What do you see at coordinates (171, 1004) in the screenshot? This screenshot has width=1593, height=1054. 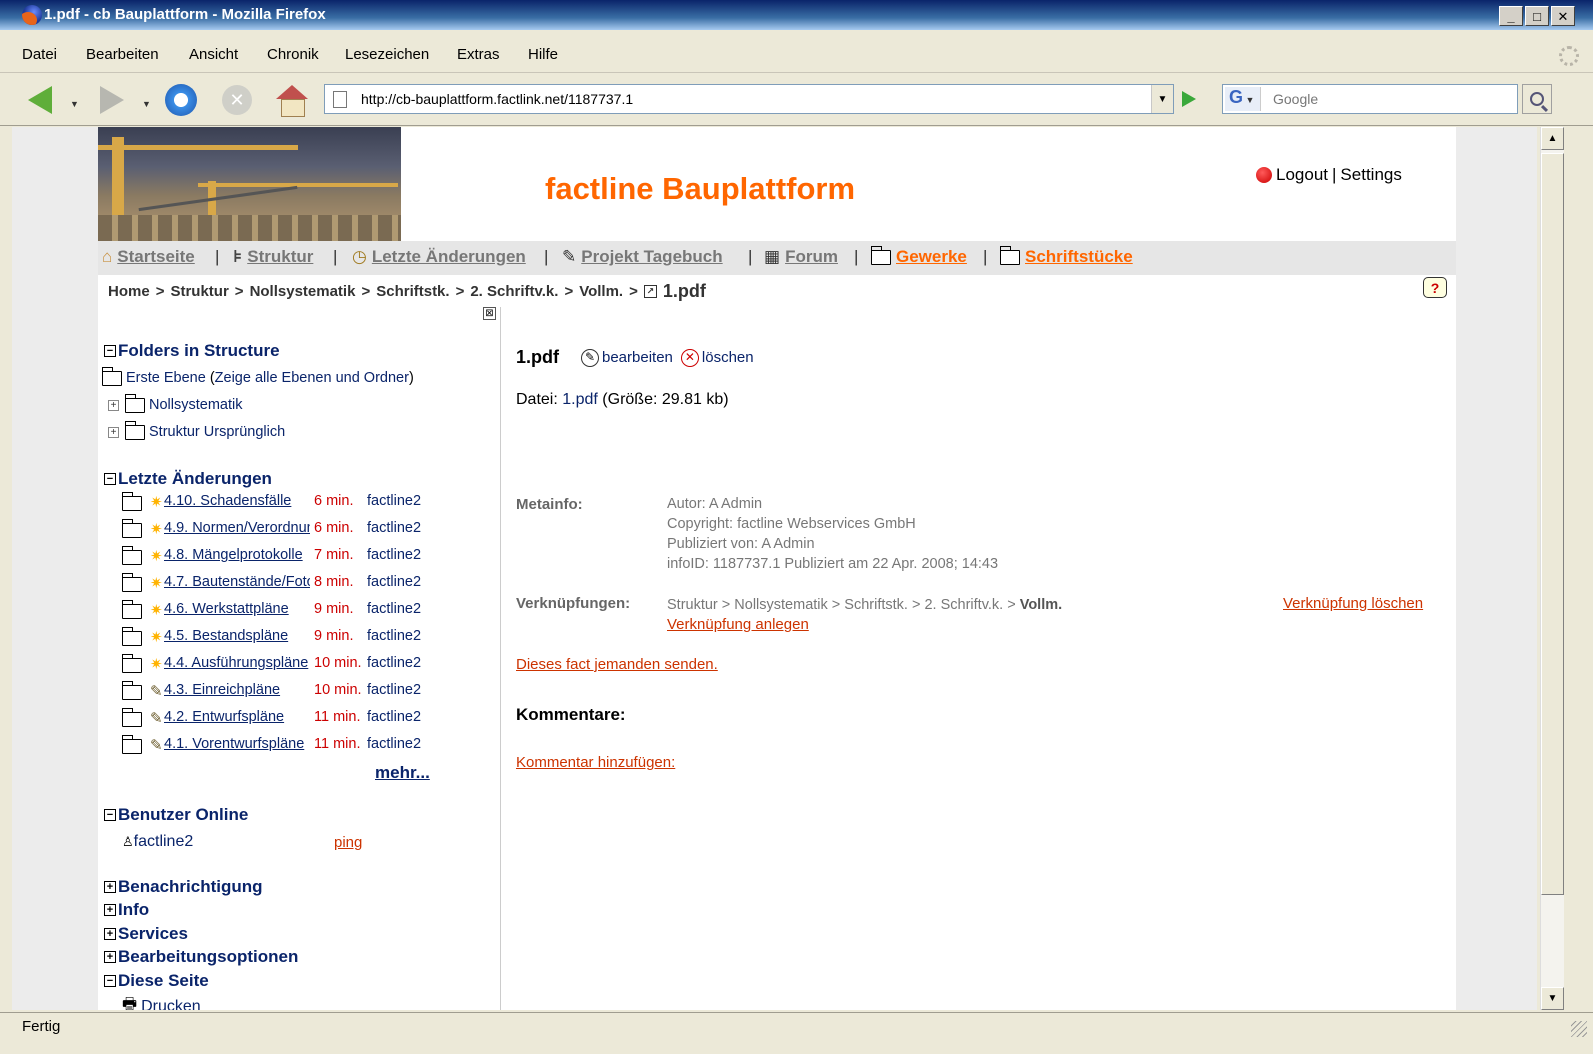 I see `print-link: Drucken` at bounding box center [171, 1004].